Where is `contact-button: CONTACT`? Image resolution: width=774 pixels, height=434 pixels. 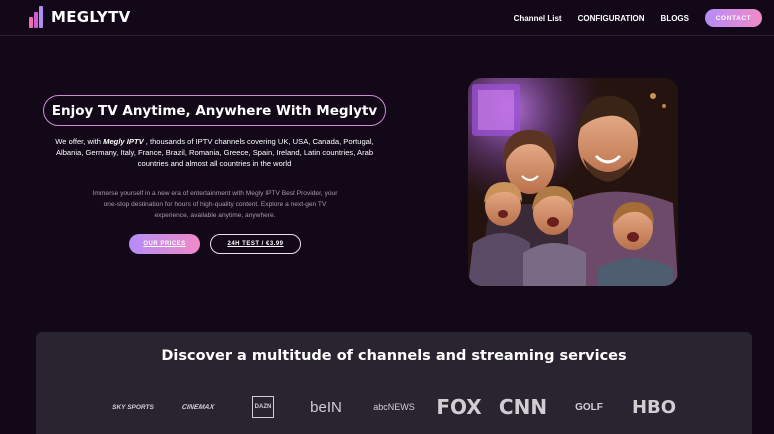
contact-button: CONTACT is located at coordinates (733, 18).